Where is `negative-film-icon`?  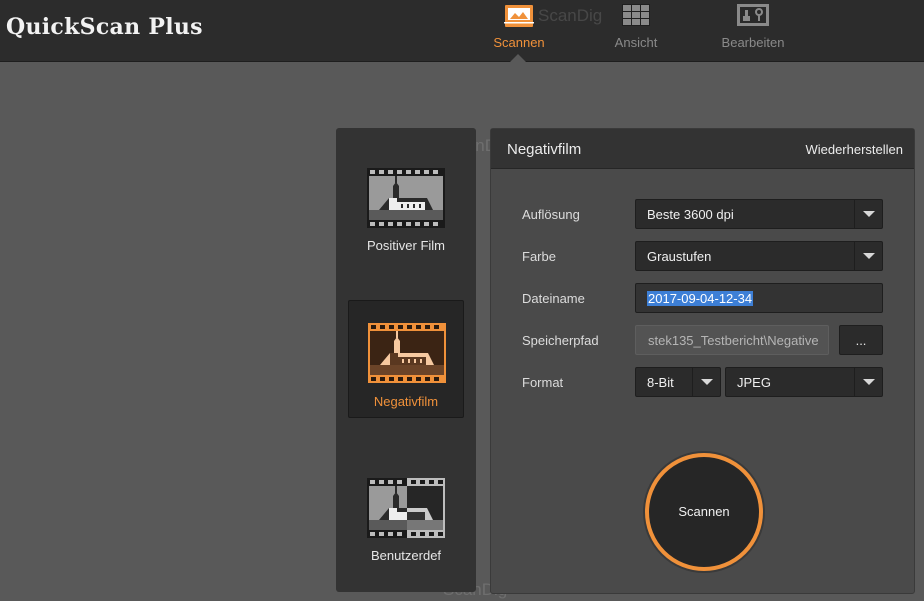 negative-film-icon is located at coordinates (407, 355).